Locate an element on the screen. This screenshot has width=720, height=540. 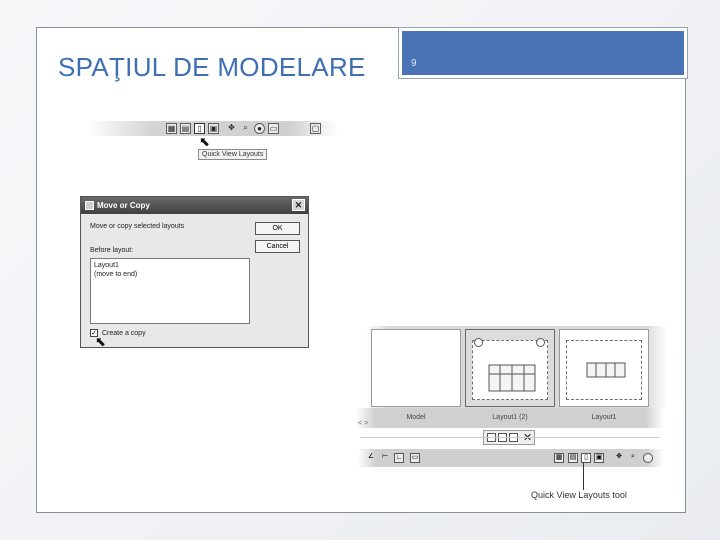
page-number: 9 is located at coordinates (414, 63).